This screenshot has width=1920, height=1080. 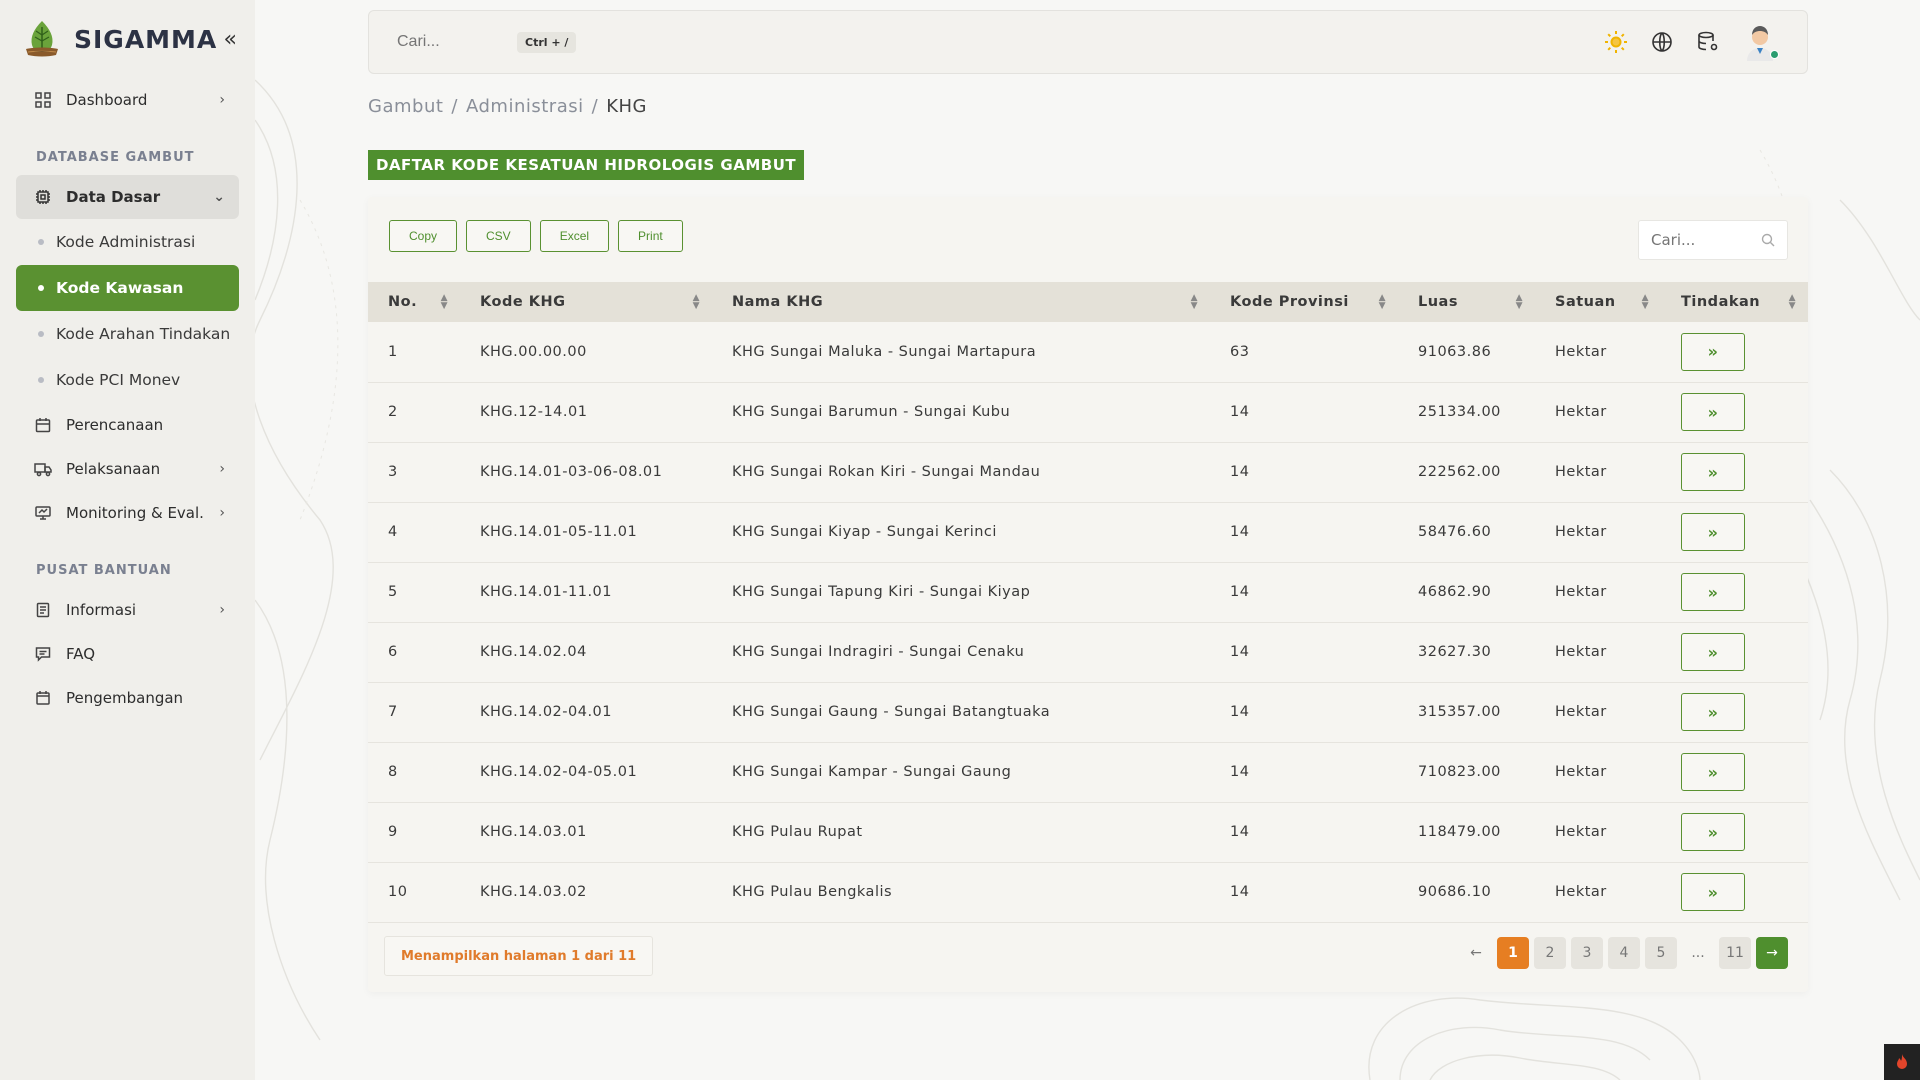 What do you see at coordinates (872, 772) in the screenshot?
I see `cell-nama-khg: KHG Sungai Kampar - Sungai Gaung` at bounding box center [872, 772].